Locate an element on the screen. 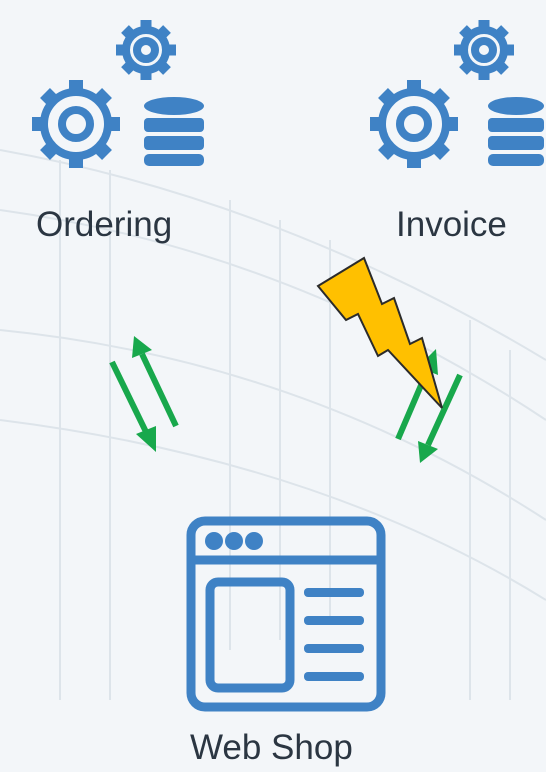 This screenshot has height=772, width=546. up-arrow-shaft is located at coordinates (159, 390).